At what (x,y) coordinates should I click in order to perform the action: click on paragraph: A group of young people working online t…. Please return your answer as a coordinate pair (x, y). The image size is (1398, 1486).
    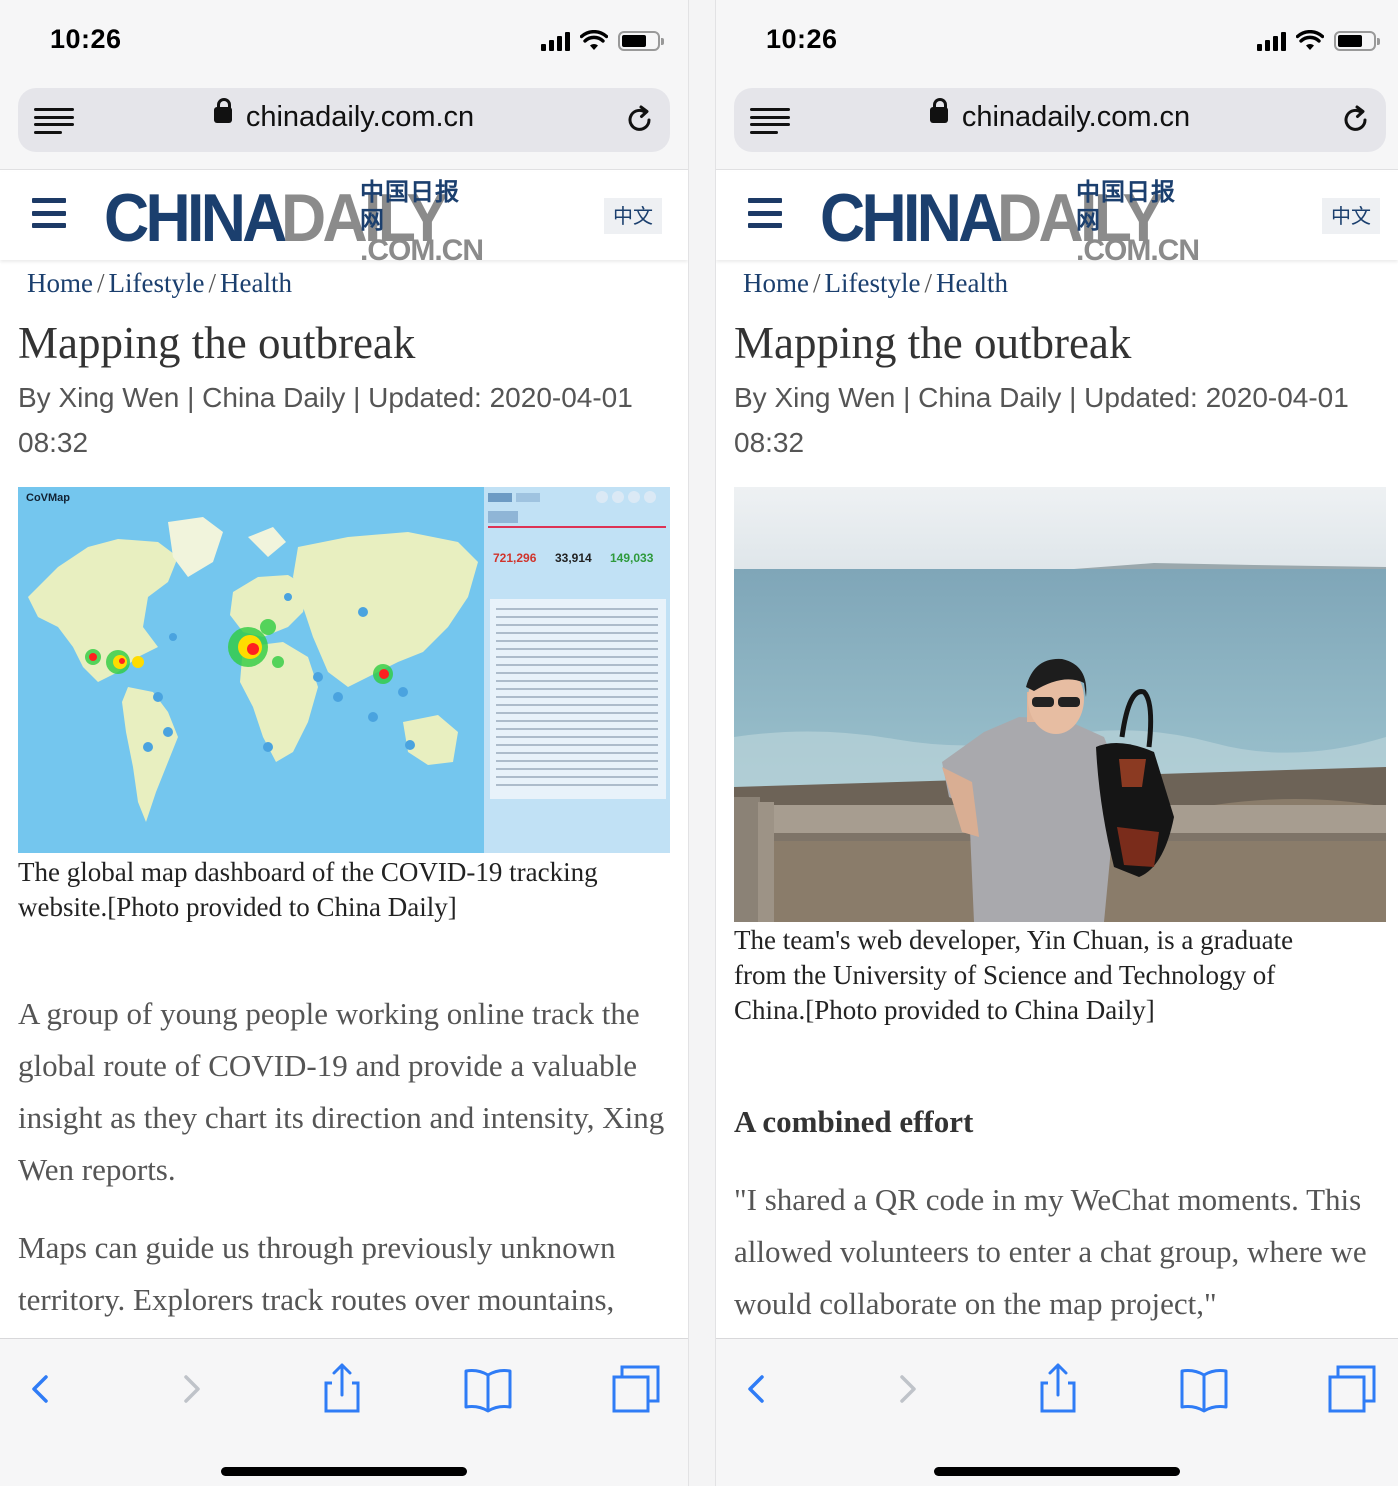
    Looking at the image, I should click on (341, 1091).